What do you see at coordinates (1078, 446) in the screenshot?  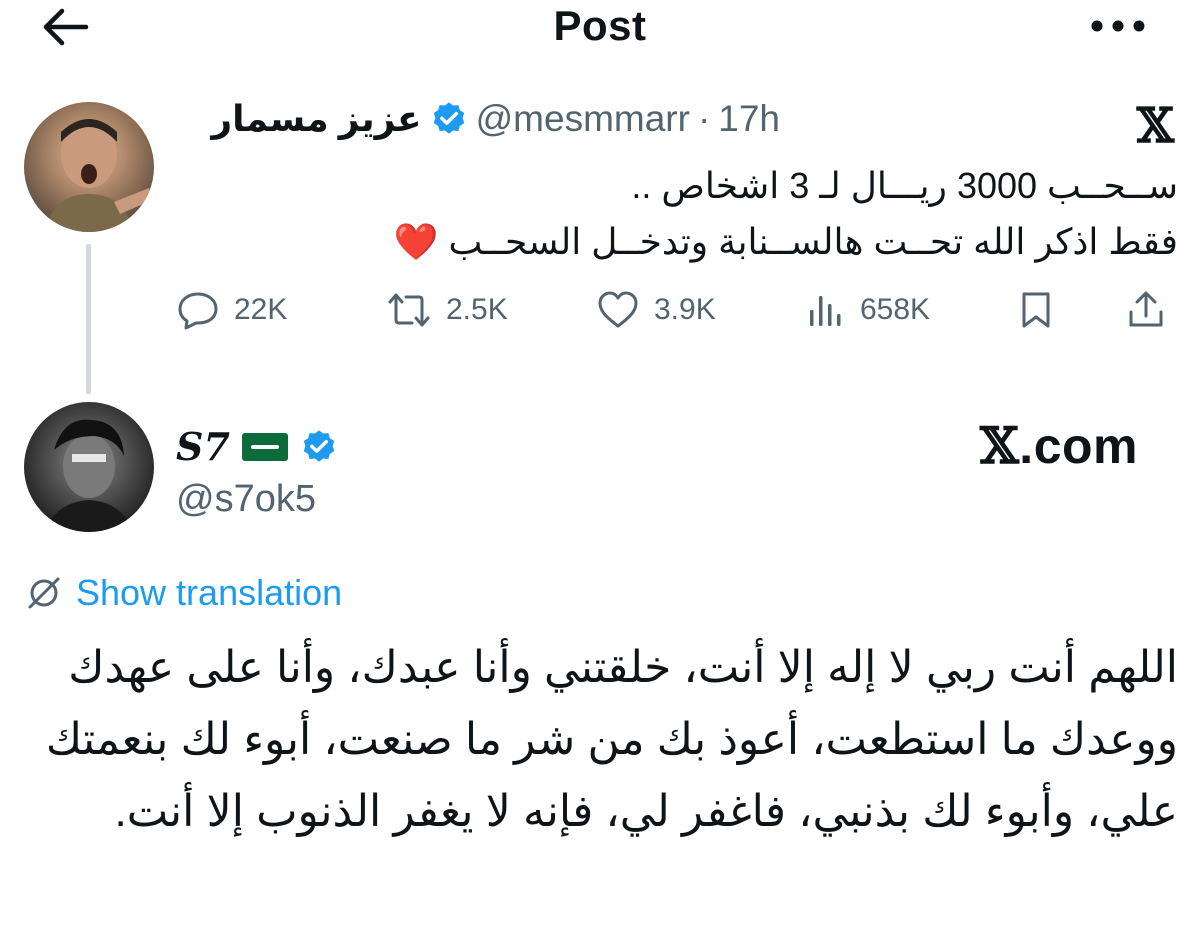 I see `domain-suffix: .com` at bounding box center [1078, 446].